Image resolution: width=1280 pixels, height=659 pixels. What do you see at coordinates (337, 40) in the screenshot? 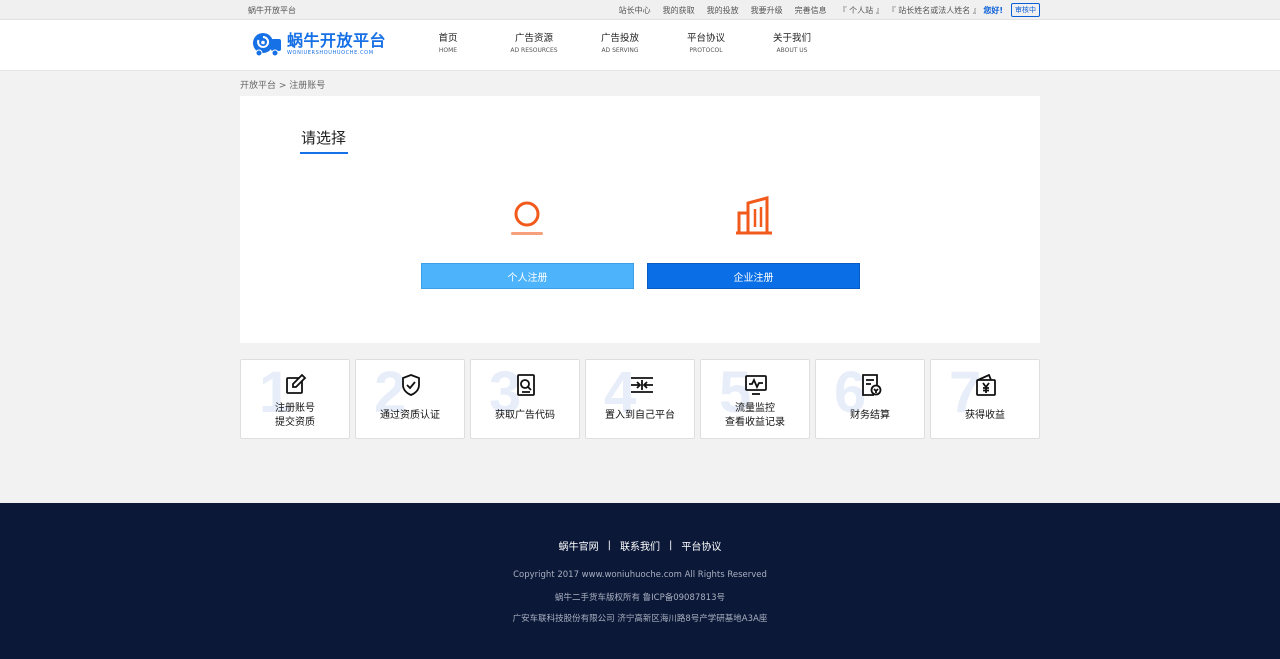
I see `logo-title: 蜗牛开放平台` at bounding box center [337, 40].